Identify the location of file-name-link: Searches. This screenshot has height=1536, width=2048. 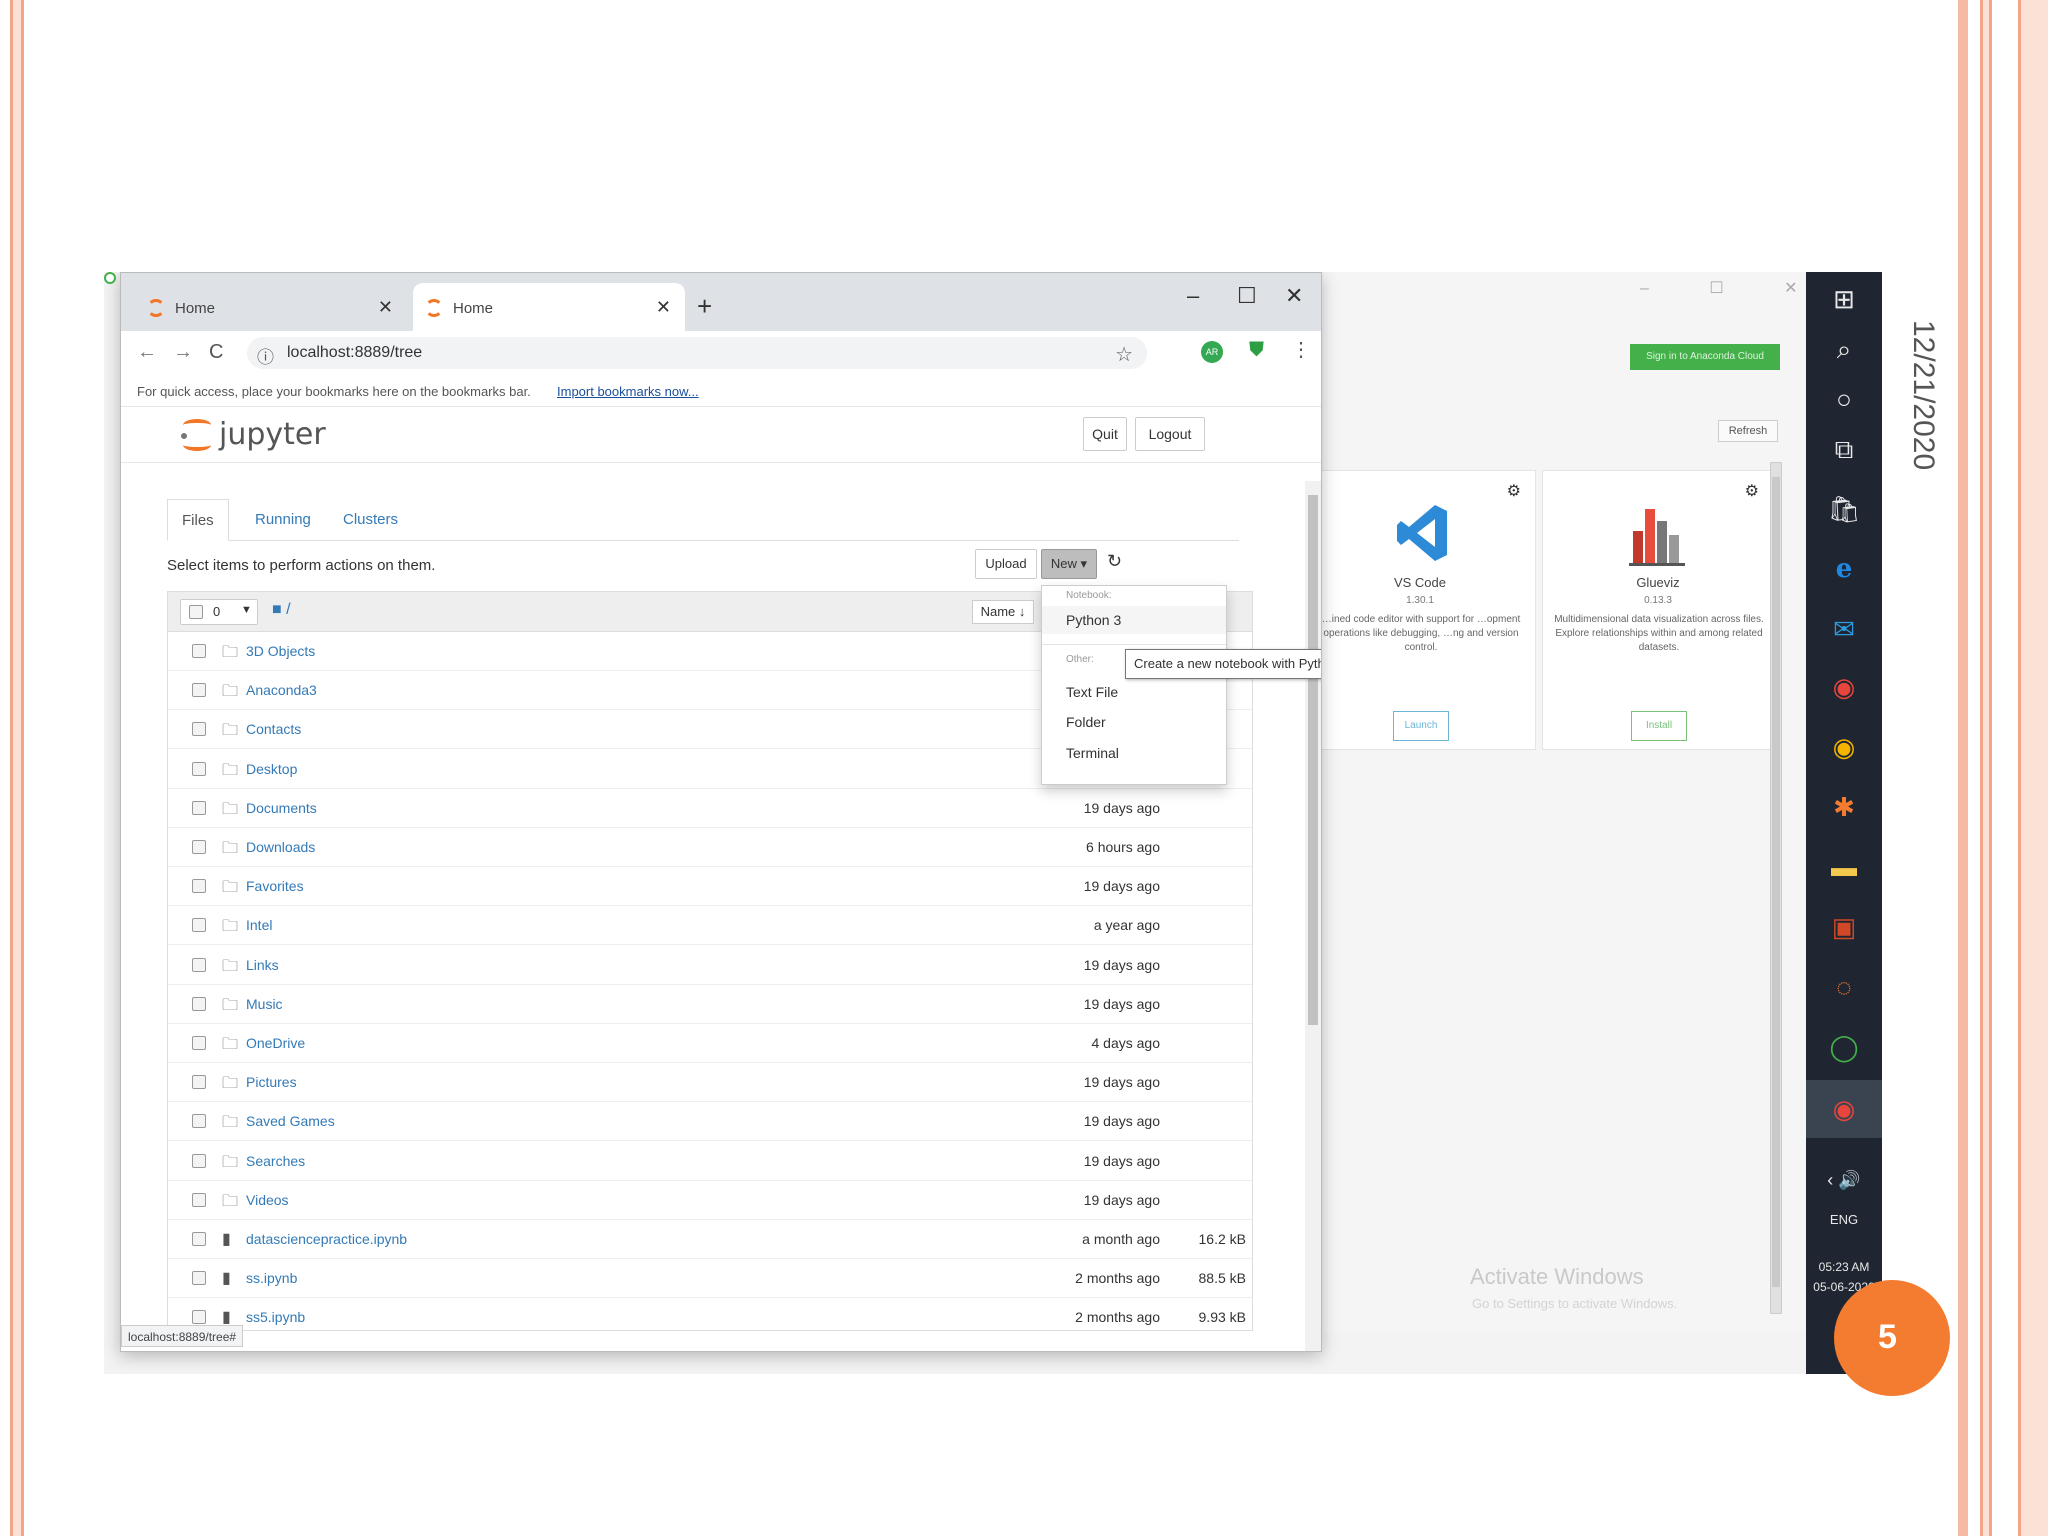
(275, 1161).